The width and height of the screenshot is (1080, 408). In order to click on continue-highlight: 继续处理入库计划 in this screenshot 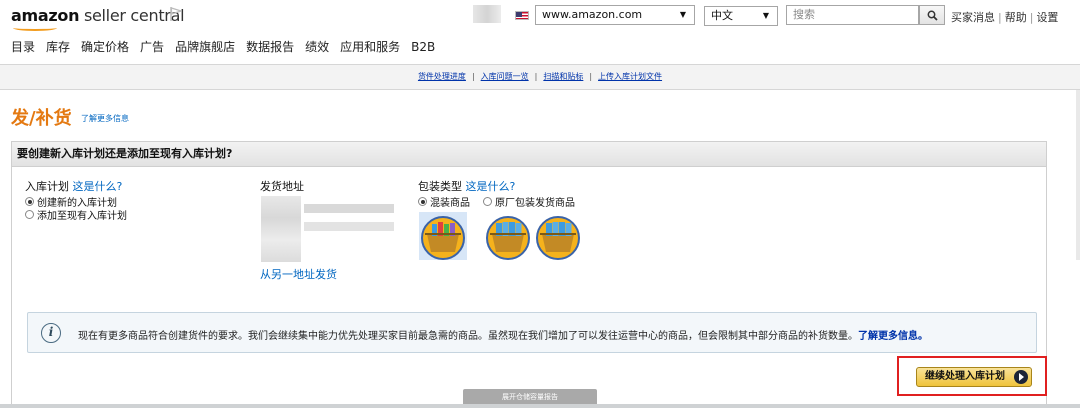, I will do `click(972, 376)`.